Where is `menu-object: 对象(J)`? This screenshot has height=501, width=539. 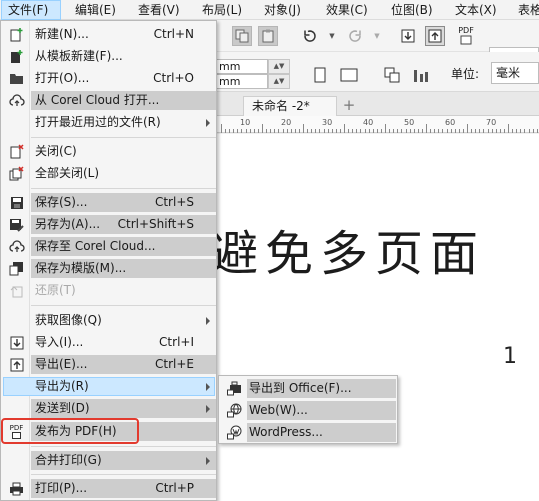
menu-object: 对象(J) is located at coordinates (282, 10).